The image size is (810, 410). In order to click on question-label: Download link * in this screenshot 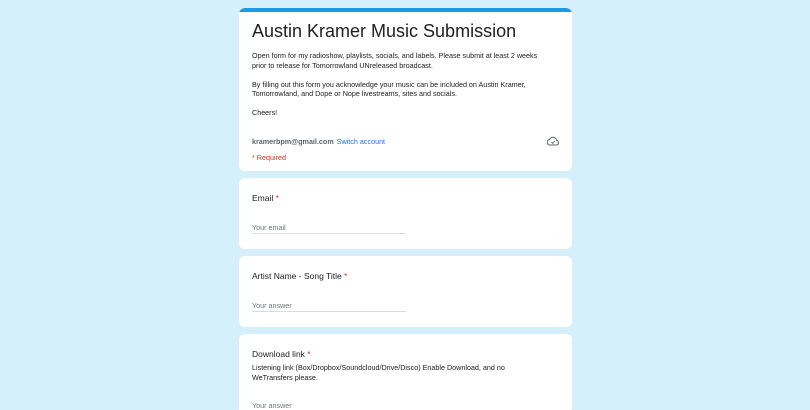, I will do `click(405, 346)`.